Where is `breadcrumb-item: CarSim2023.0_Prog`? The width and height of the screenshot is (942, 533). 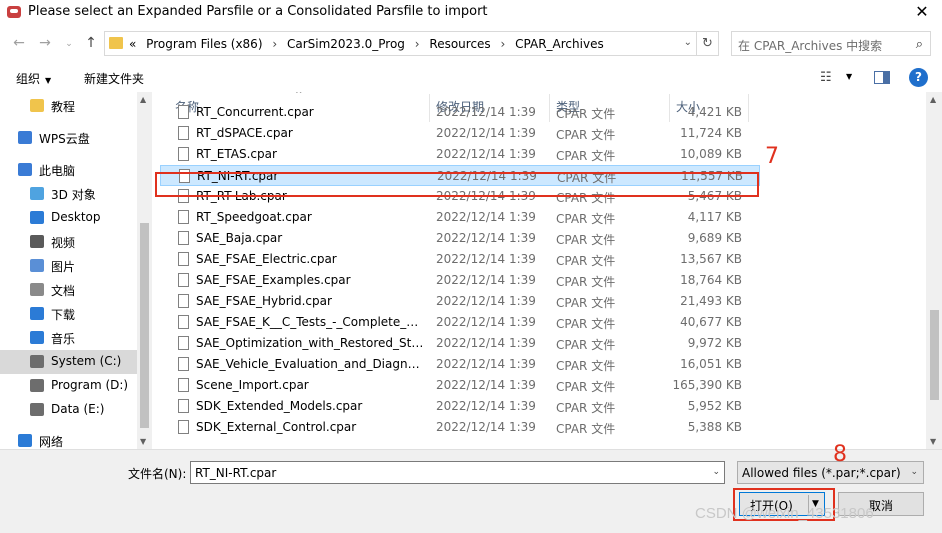
breadcrumb-item: CarSim2023.0_Prog is located at coordinates (346, 44).